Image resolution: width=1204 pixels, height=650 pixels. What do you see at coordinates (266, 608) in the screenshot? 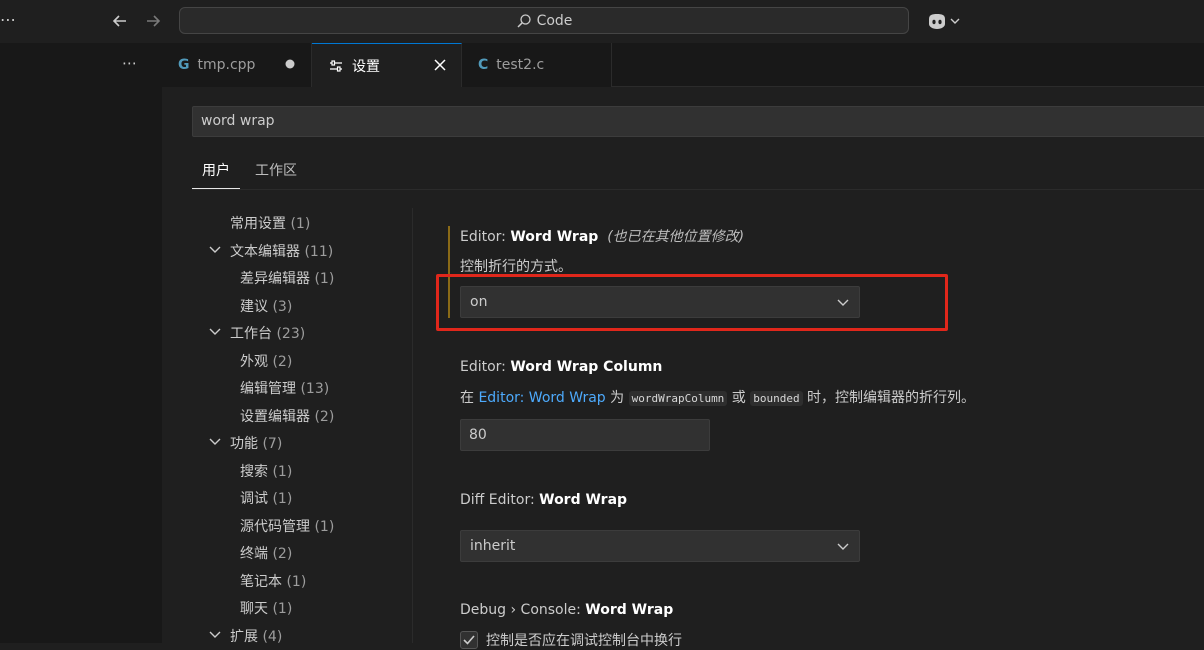
I see `toc-item: 聊天 (1)` at bounding box center [266, 608].